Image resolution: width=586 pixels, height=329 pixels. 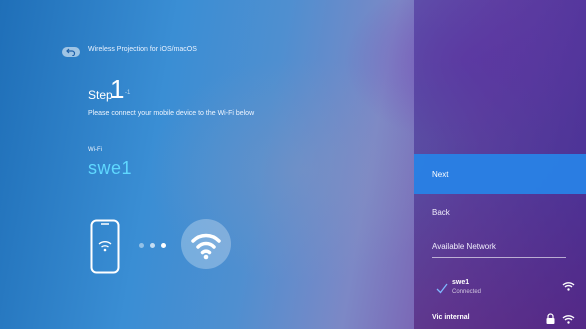 I want to click on checkmark-icon, so click(x=442, y=288).